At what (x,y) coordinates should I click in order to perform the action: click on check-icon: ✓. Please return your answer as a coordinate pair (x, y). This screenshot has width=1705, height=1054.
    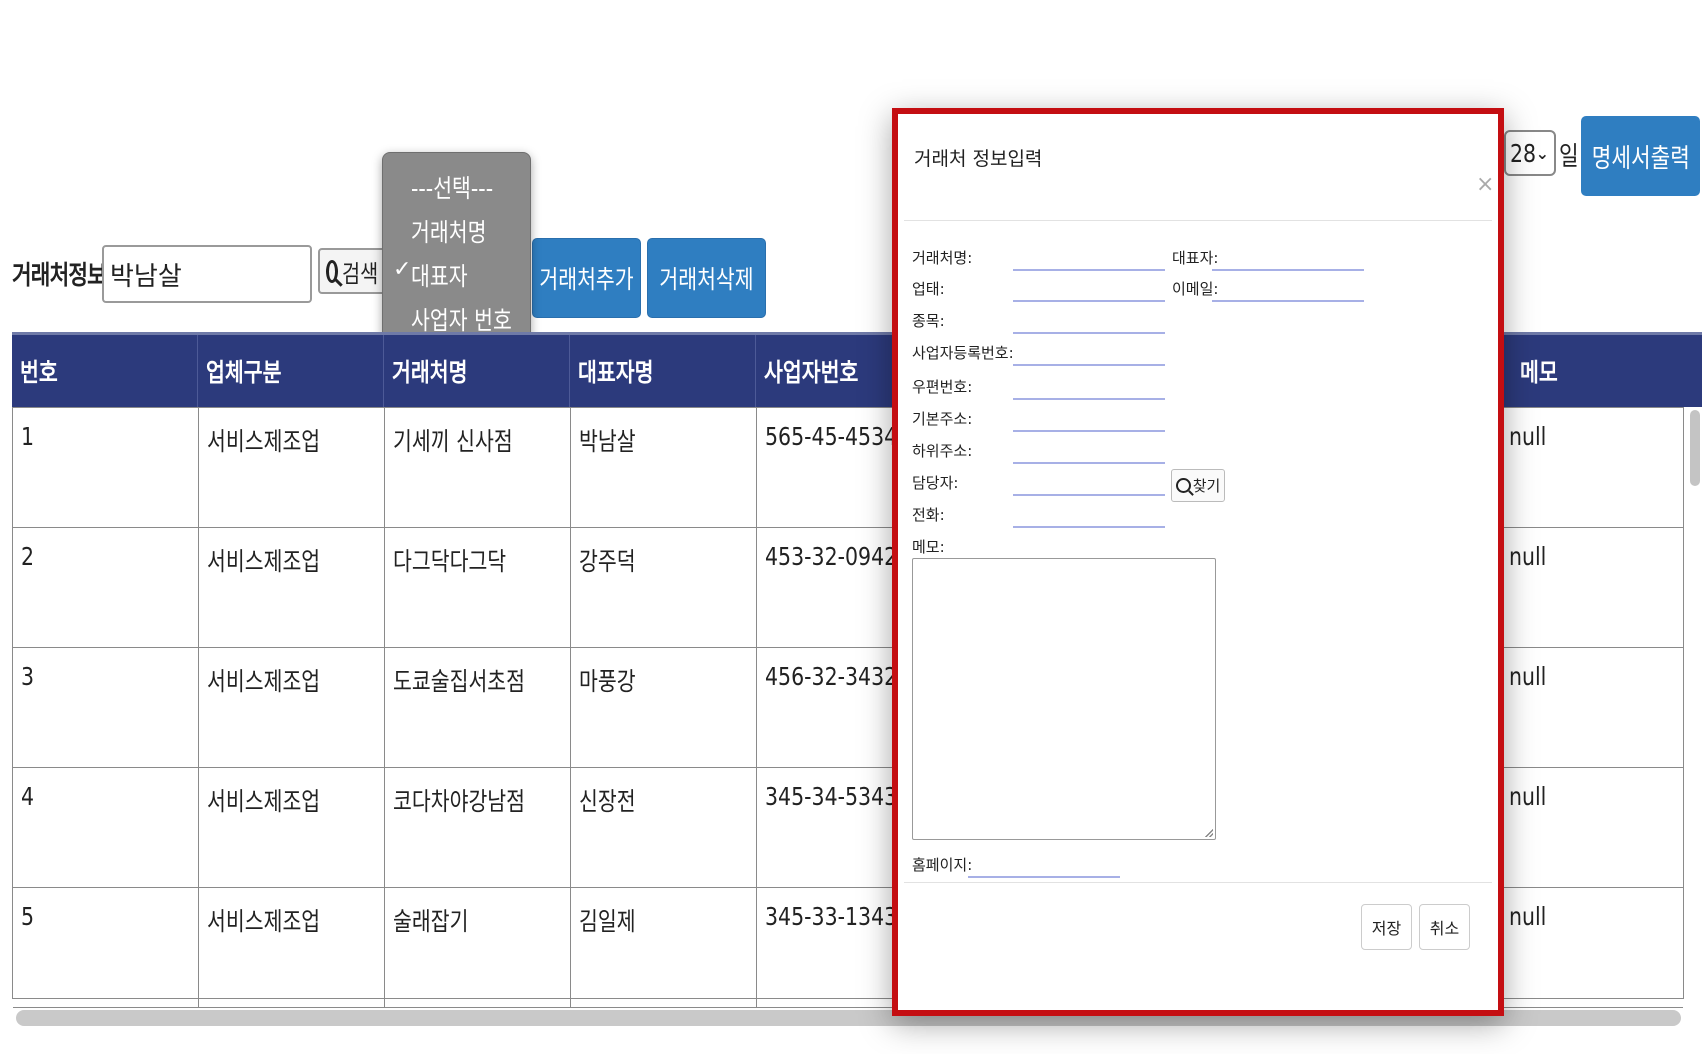
    Looking at the image, I should click on (402, 269).